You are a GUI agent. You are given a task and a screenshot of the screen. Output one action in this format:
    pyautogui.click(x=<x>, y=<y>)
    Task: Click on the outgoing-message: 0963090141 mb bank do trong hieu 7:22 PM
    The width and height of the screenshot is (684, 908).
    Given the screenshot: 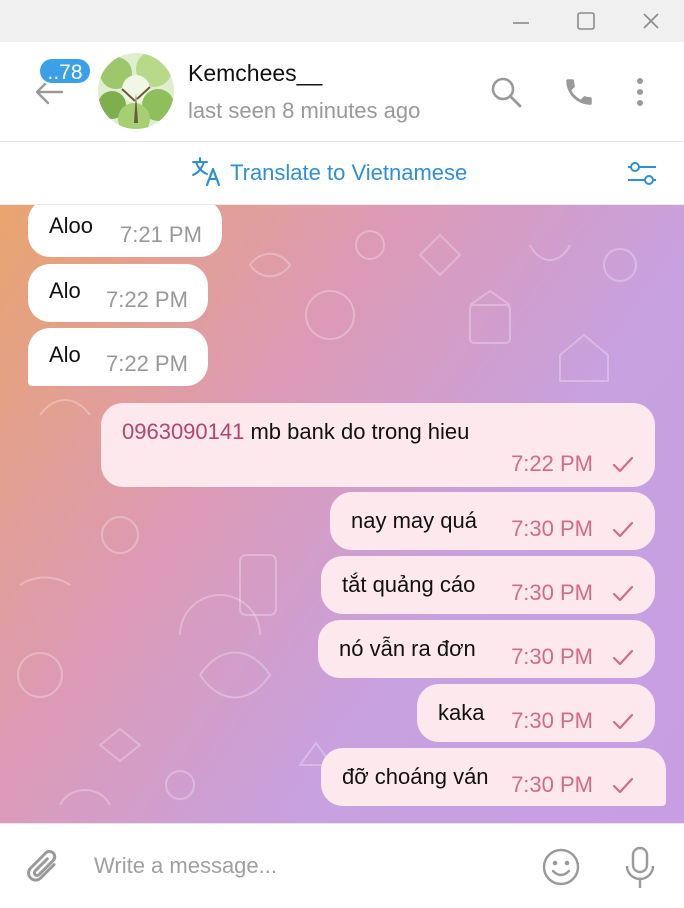 What is the action you would take?
    pyautogui.click(x=378, y=445)
    